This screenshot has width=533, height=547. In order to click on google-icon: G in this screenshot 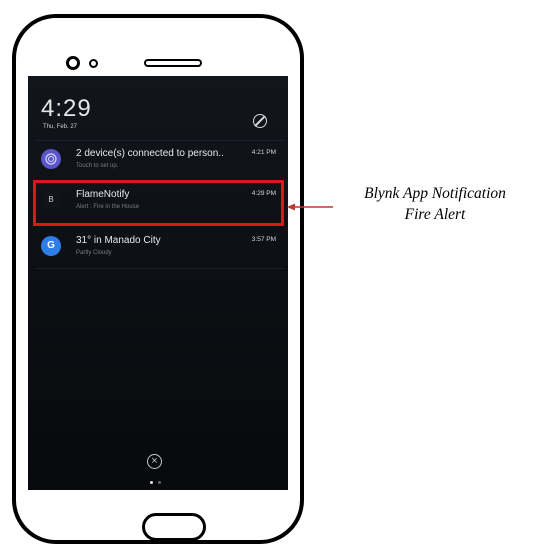, I will do `click(51, 246)`.